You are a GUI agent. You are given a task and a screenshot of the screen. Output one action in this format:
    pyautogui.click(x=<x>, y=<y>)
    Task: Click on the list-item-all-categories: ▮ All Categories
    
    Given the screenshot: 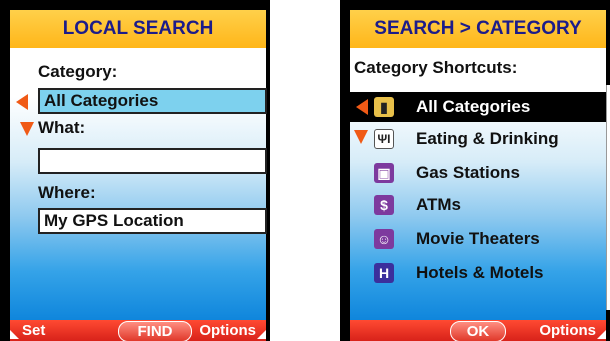 What is the action you would take?
    pyautogui.click(x=478, y=107)
    